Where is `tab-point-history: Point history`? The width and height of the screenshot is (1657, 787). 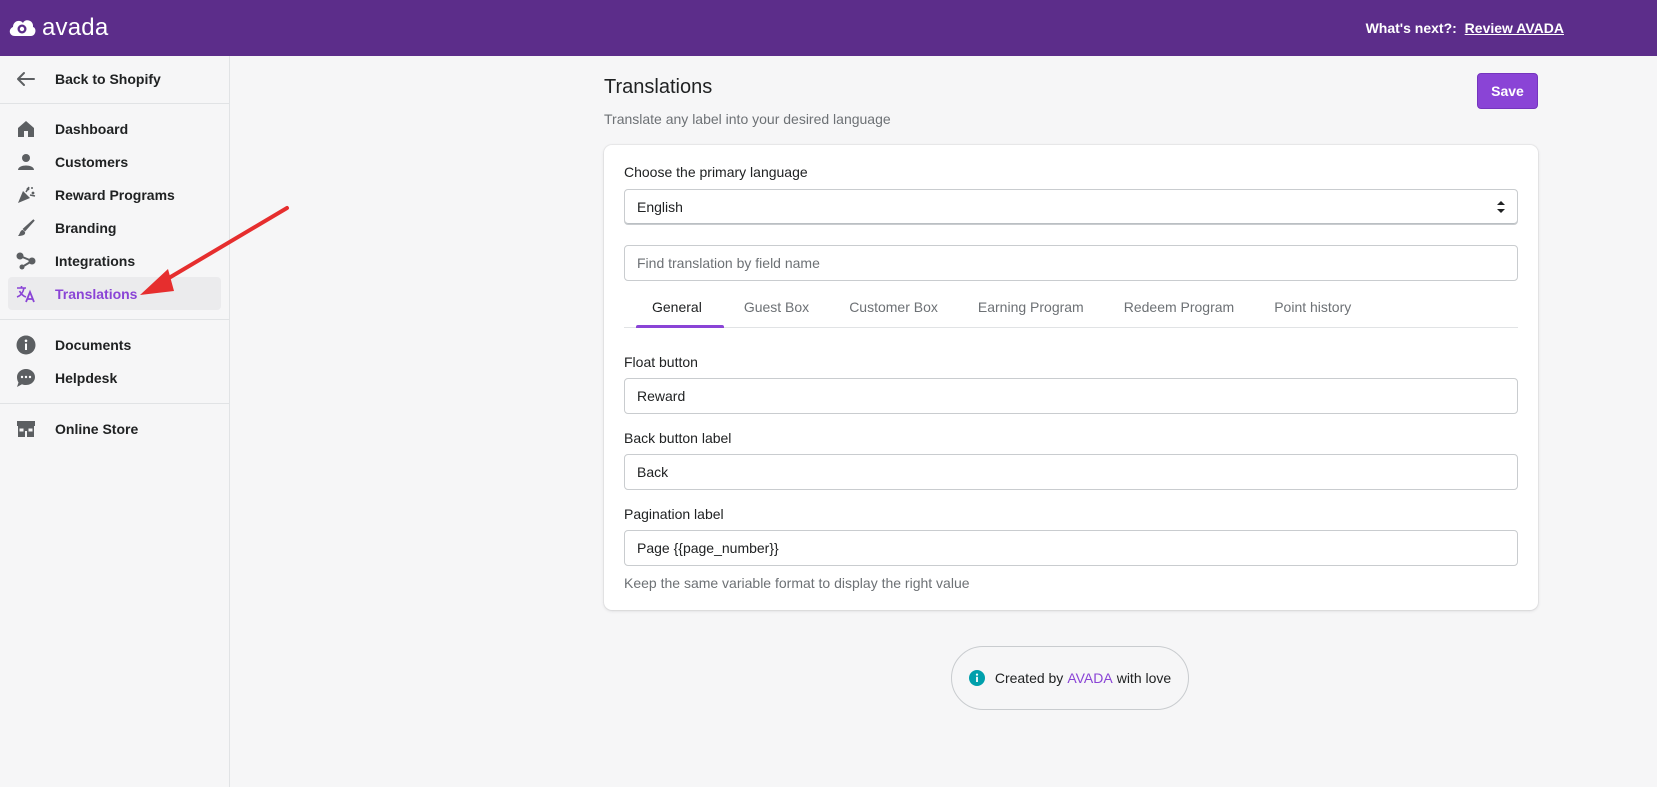 tab-point-history: Point history is located at coordinates (1312, 307).